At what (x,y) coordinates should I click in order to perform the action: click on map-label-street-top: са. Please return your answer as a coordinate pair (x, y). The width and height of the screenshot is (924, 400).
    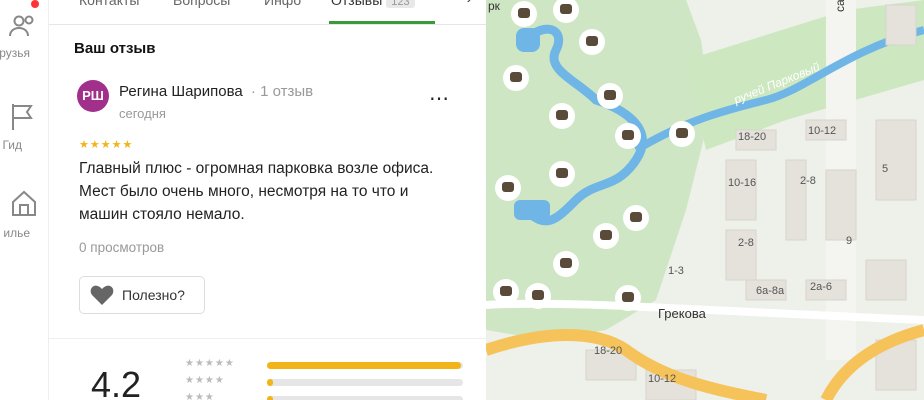
    Looking at the image, I should click on (840, 6).